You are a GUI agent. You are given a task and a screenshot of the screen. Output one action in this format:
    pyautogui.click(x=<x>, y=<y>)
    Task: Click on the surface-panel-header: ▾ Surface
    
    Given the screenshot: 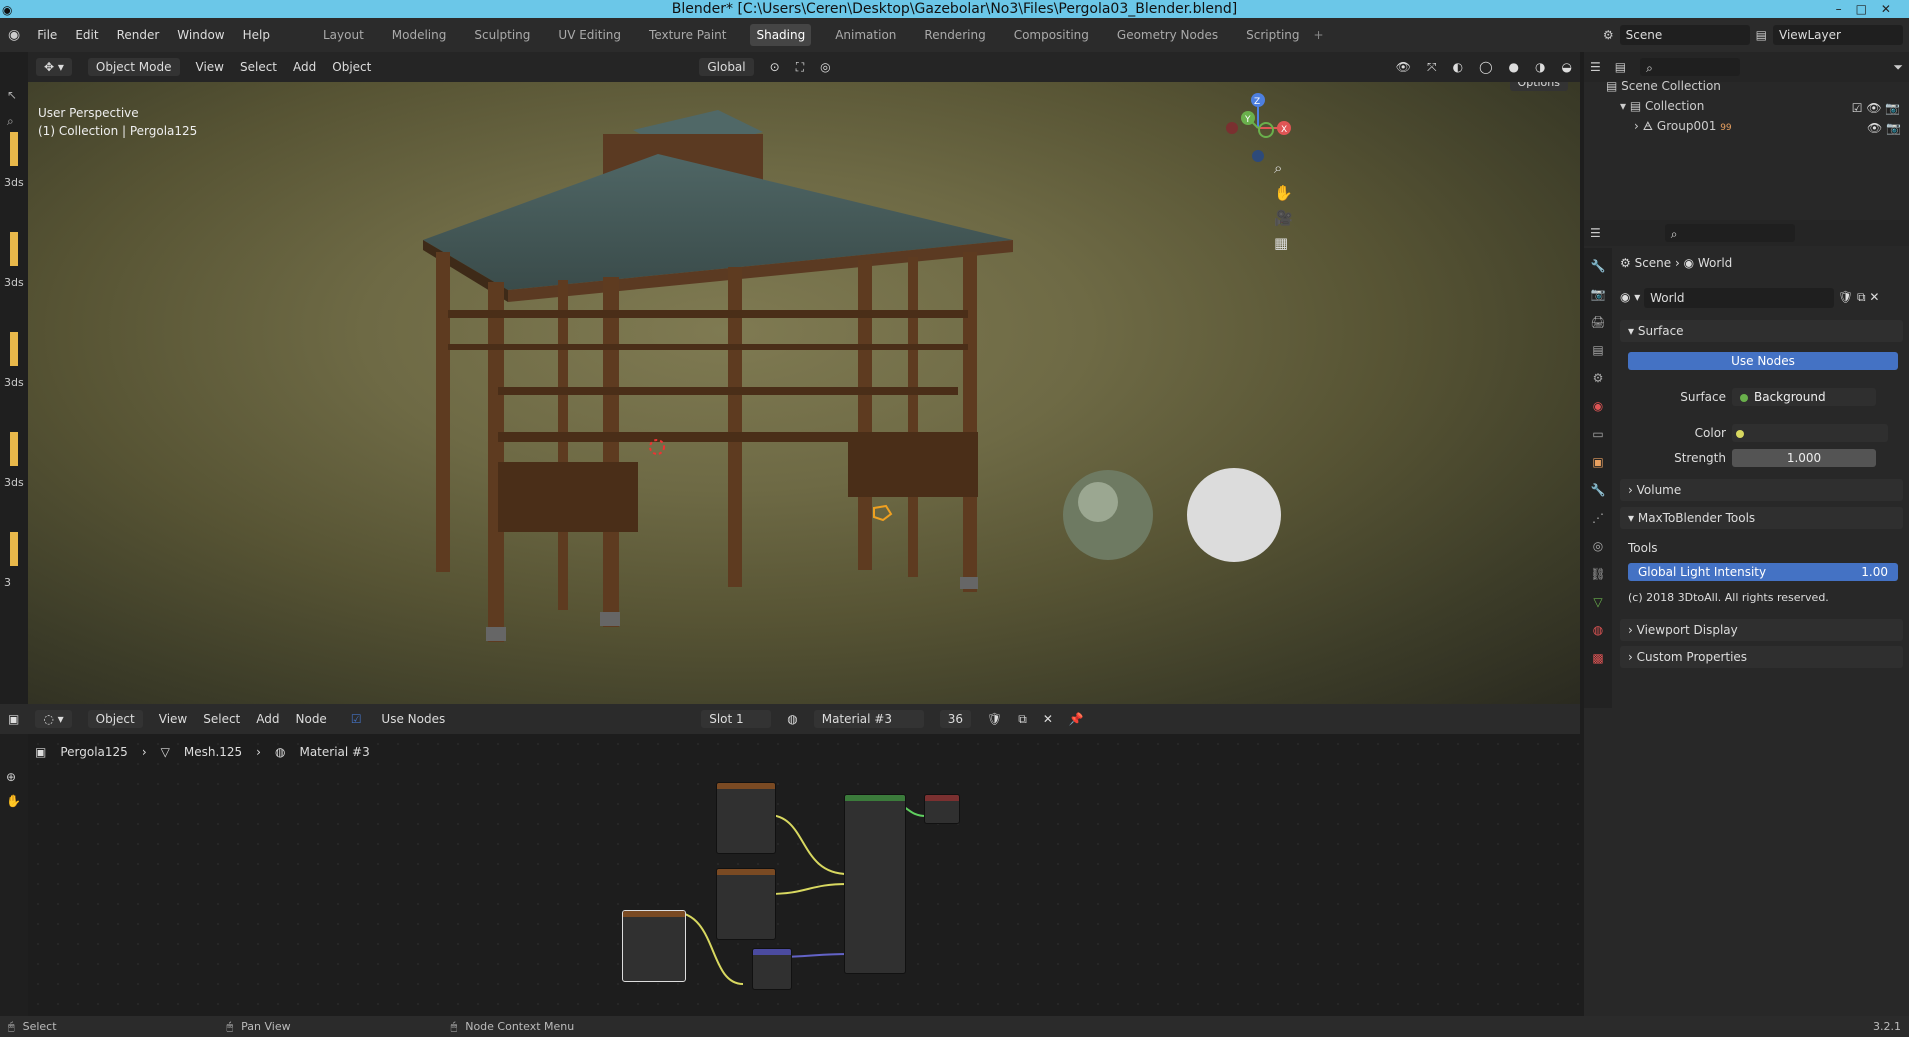 What is the action you would take?
    pyautogui.click(x=1761, y=331)
    